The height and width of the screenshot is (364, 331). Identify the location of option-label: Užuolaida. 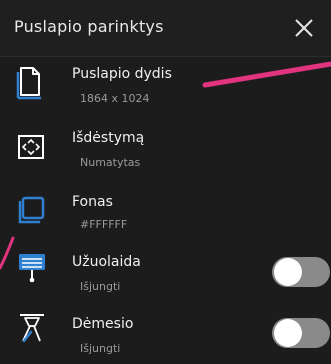
(106, 262).